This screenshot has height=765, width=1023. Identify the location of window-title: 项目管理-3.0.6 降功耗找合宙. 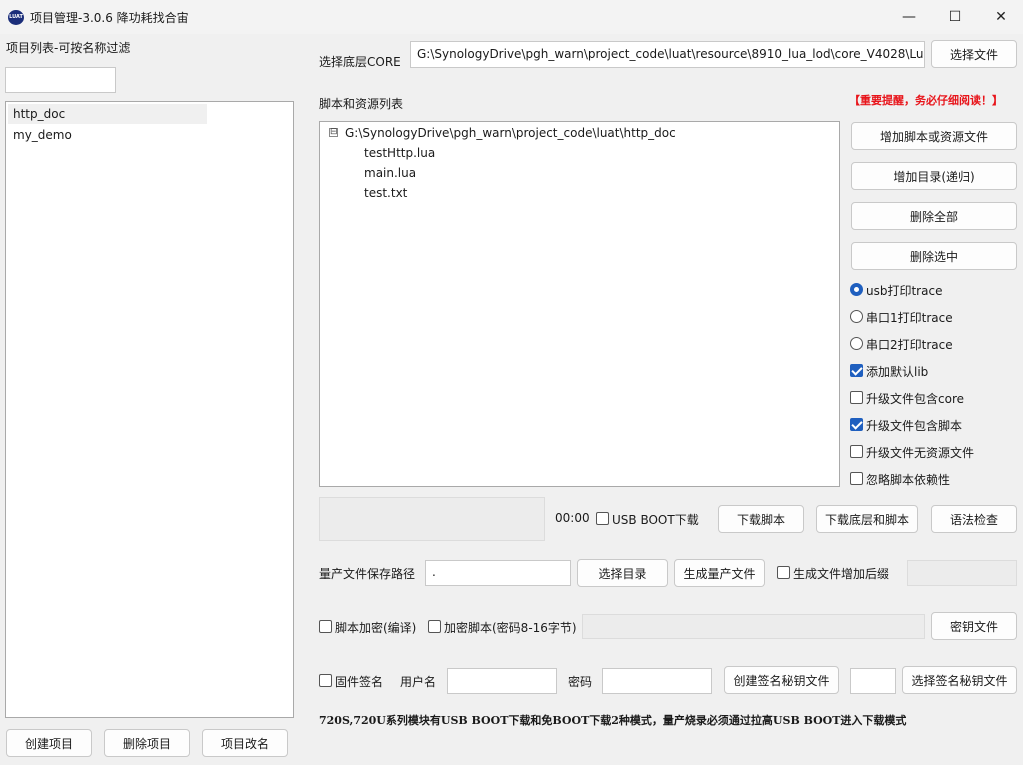
(109, 18).